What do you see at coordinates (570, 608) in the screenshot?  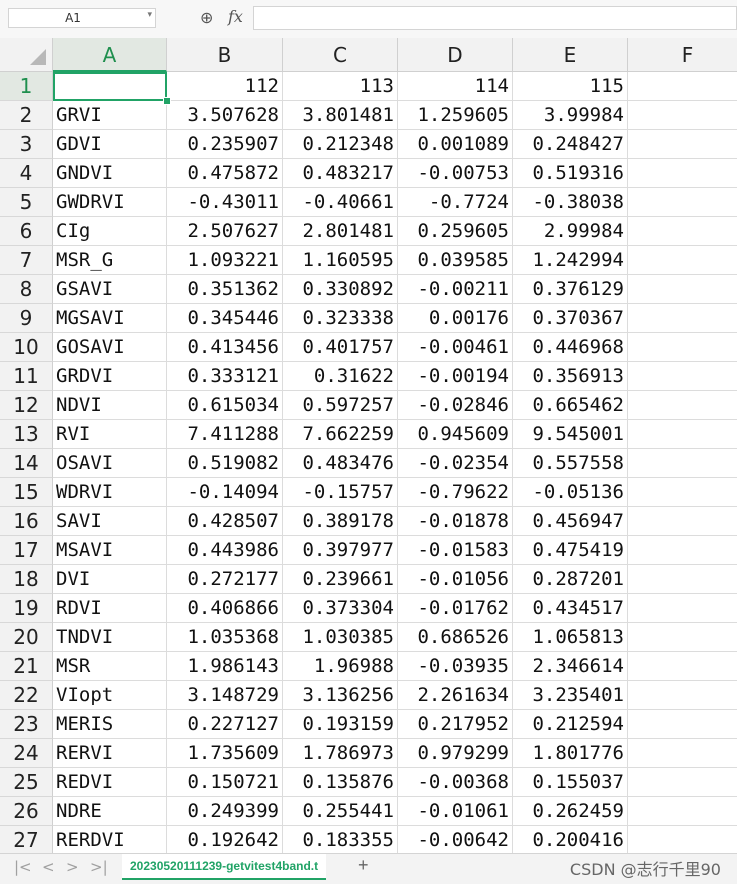 I see `cell: 0.434517` at bounding box center [570, 608].